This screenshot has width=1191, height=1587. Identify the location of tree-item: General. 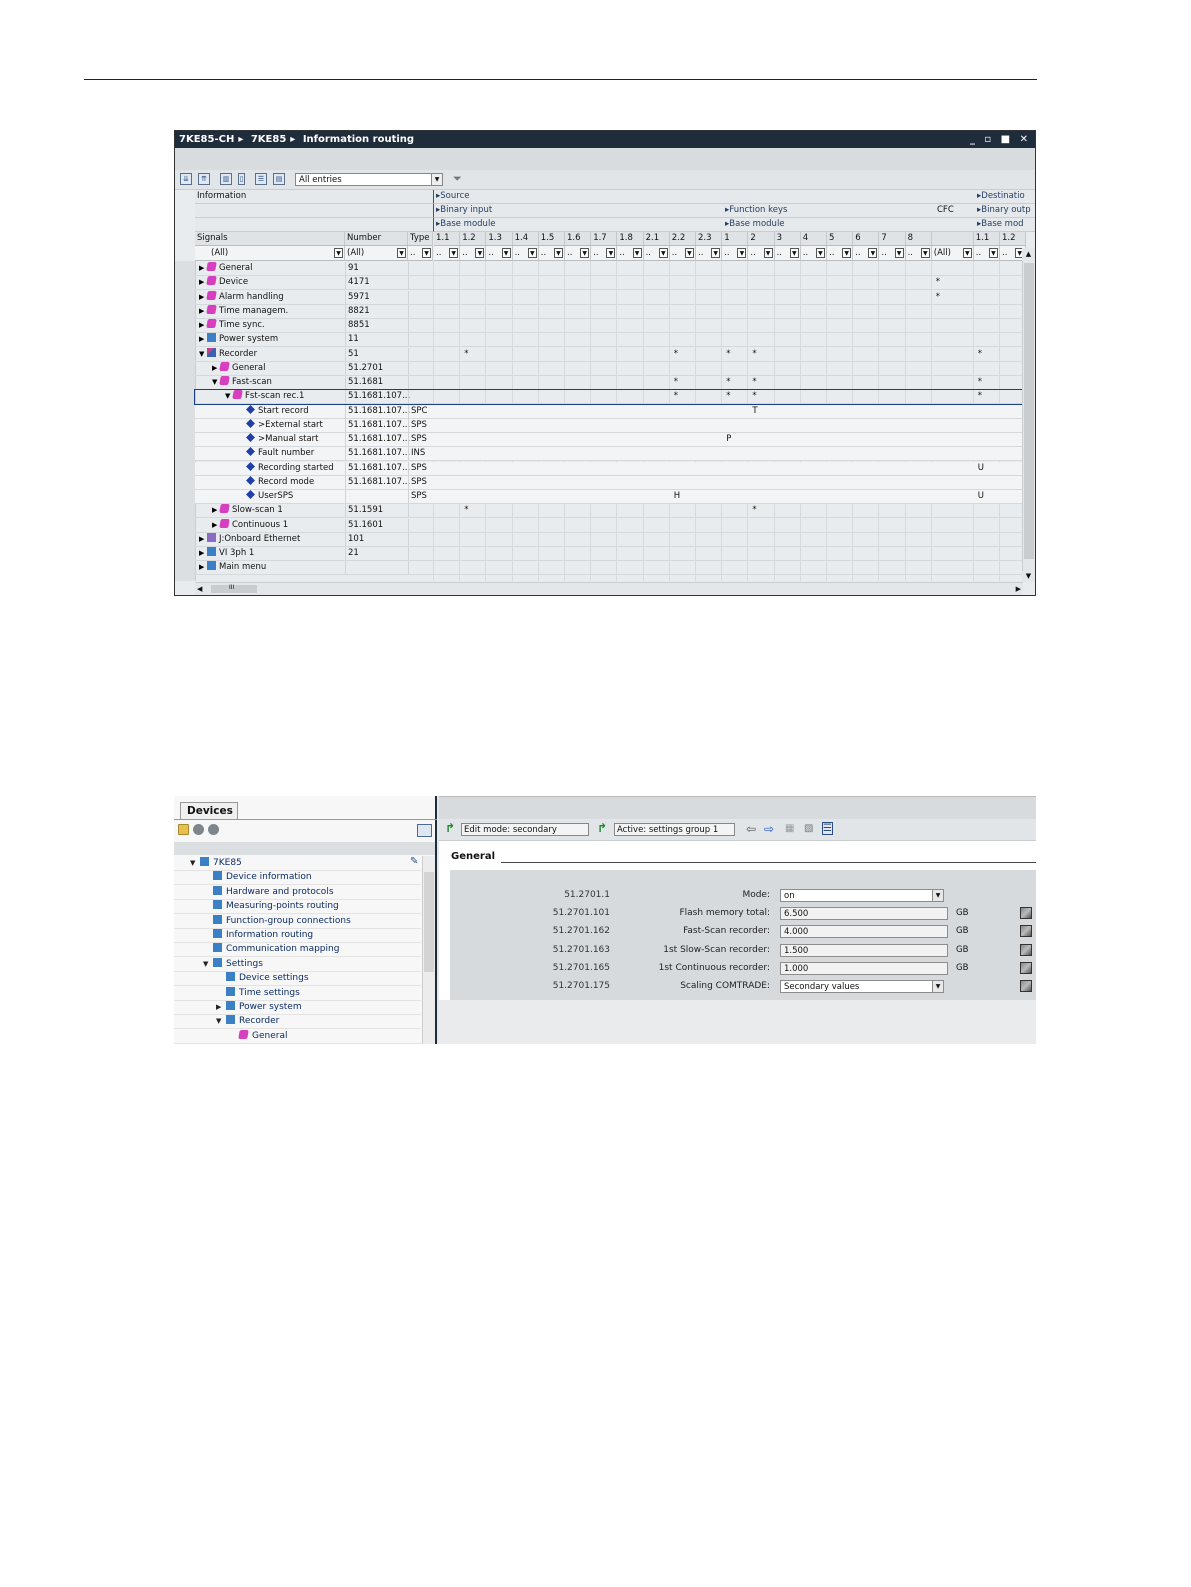
(258, 1036).